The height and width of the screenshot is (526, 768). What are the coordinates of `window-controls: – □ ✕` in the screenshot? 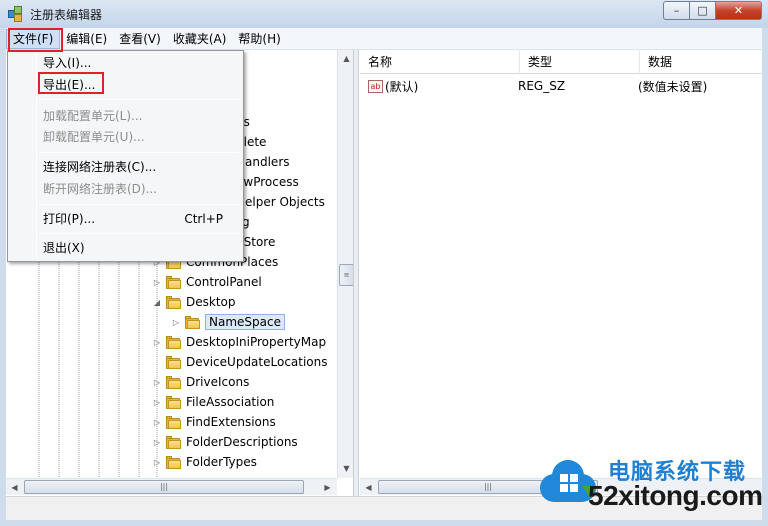 It's located at (712, 10).